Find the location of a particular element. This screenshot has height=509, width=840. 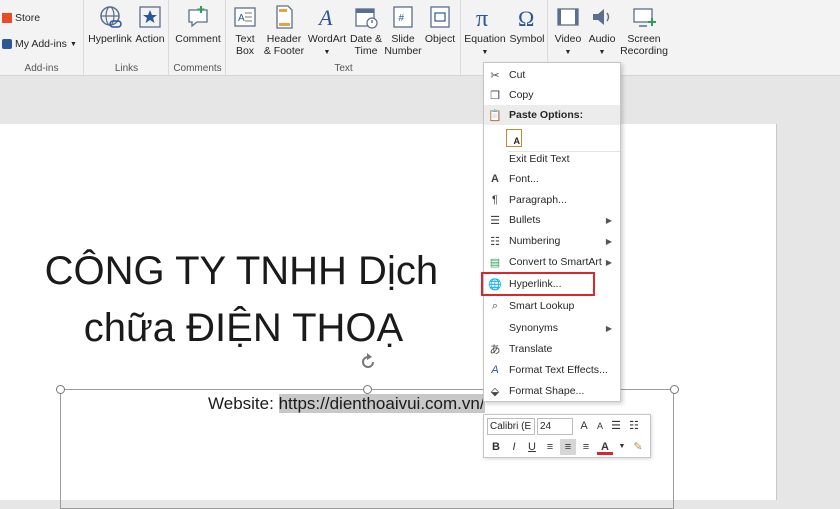

comments-group: Comment Comments is located at coordinates (198, 38).